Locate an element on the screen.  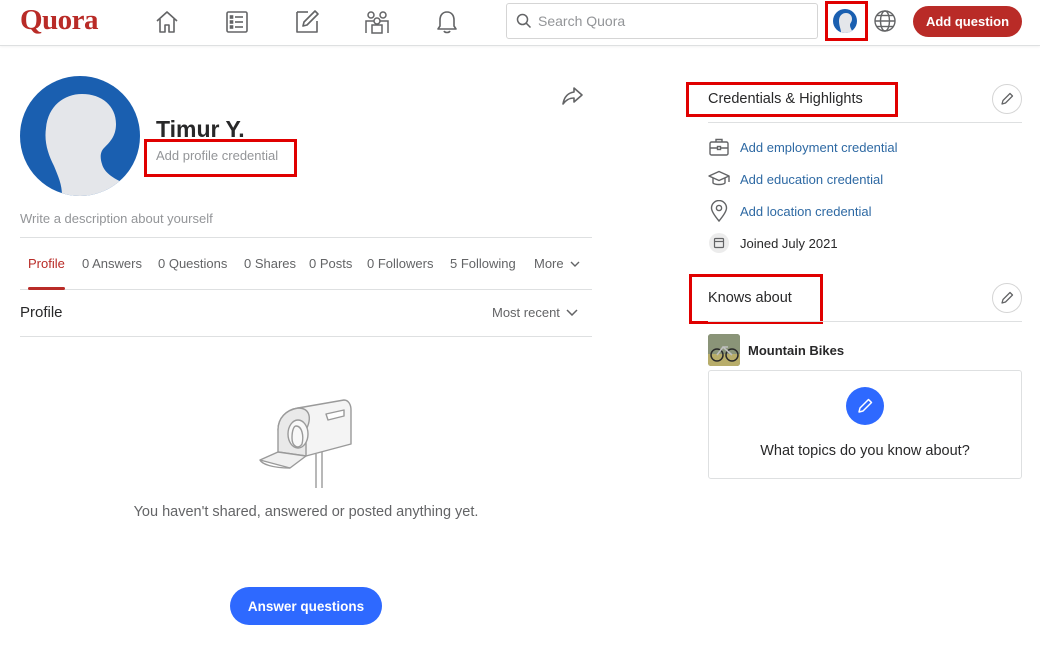
edit-credentials-button is located at coordinates (1007, 99).